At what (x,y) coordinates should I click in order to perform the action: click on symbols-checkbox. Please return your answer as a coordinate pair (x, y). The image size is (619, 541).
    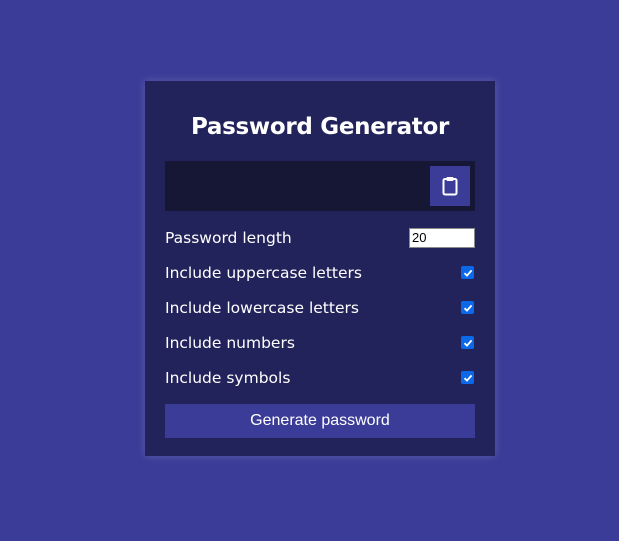
    Looking at the image, I should click on (467, 377).